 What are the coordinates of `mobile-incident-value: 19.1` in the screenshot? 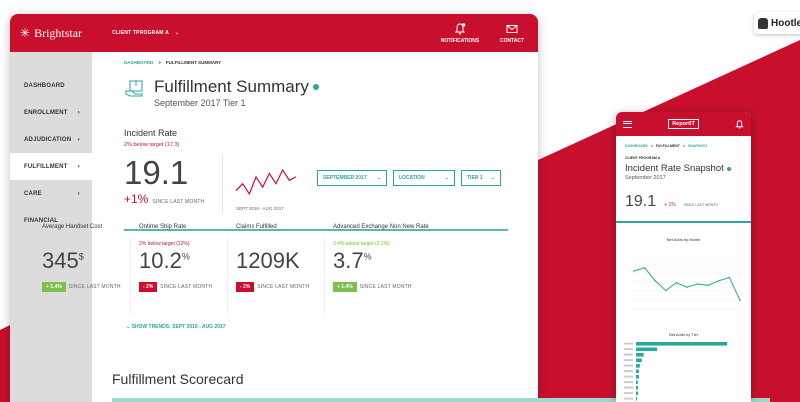 It's located at (641, 201).